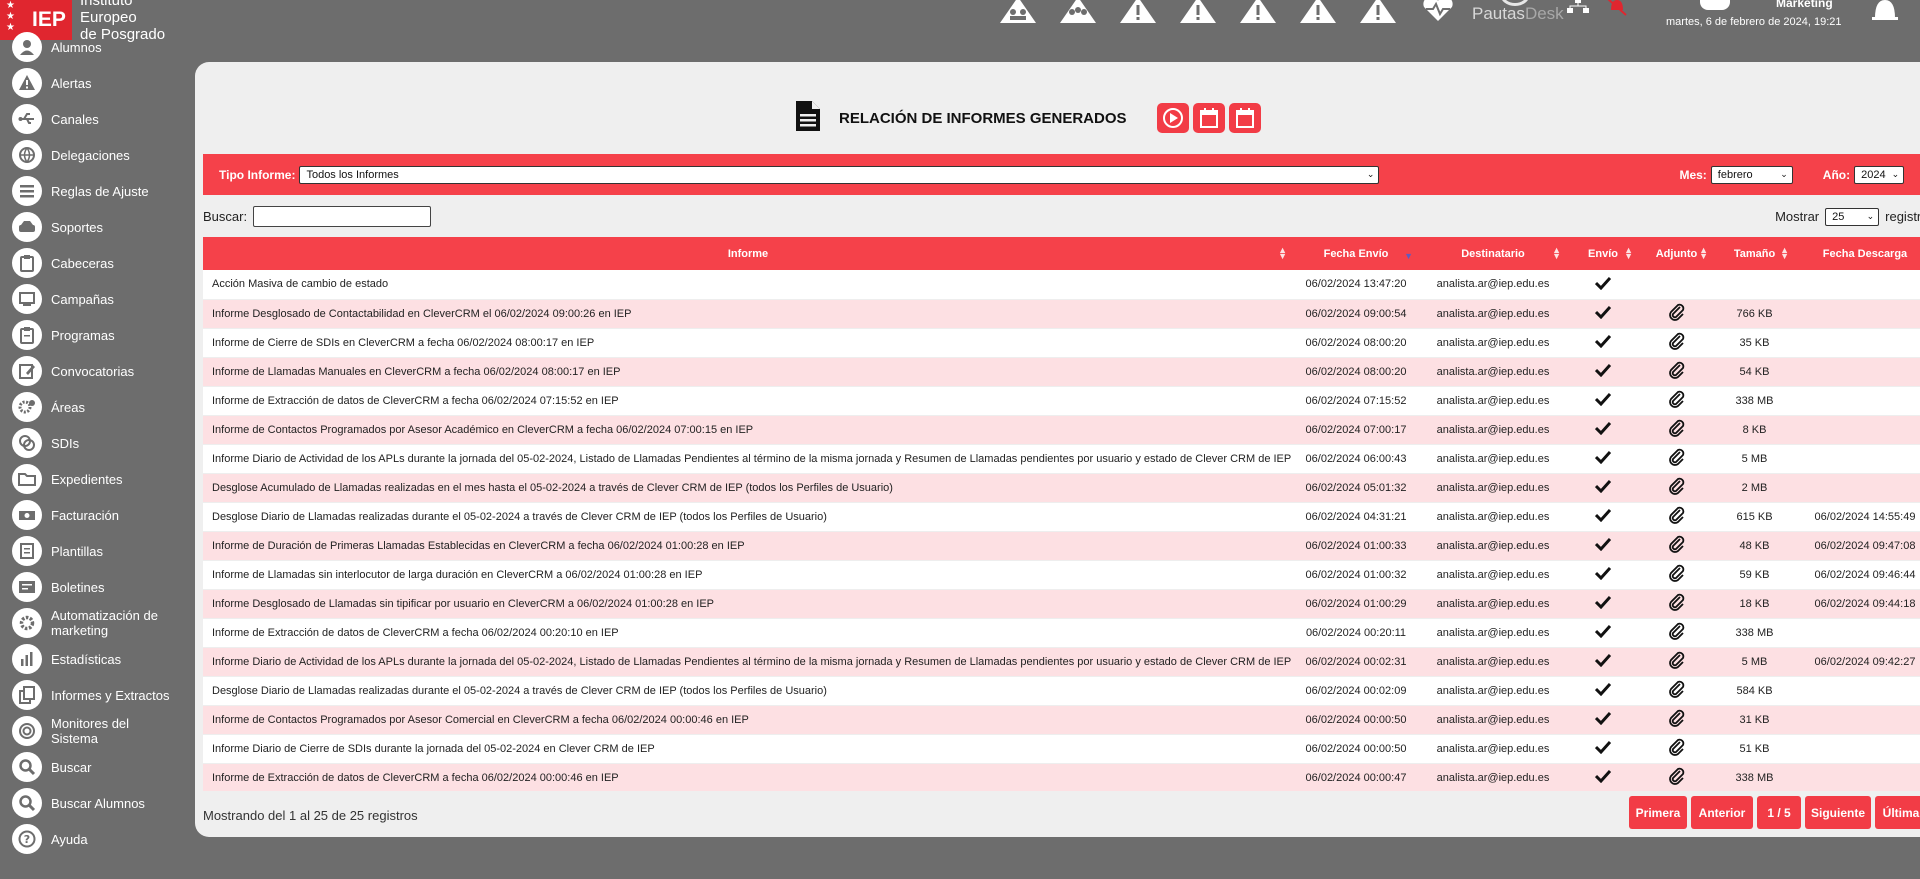 The height and width of the screenshot is (879, 1920). I want to click on sidebar-item-soportes: Soportes, so click(95, 227).